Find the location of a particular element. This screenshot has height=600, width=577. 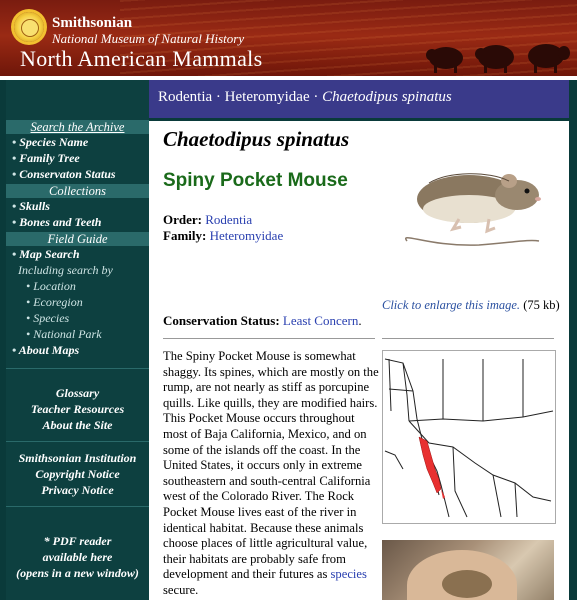

photo-mouse is located at coordinates (467, 584).